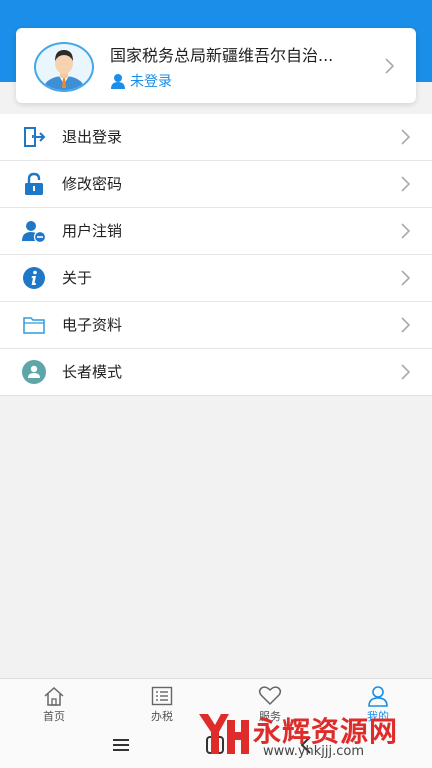  Describe the element at coordinates (54, 716) in the screenshot. I see `tab-label: 首页` at that location.